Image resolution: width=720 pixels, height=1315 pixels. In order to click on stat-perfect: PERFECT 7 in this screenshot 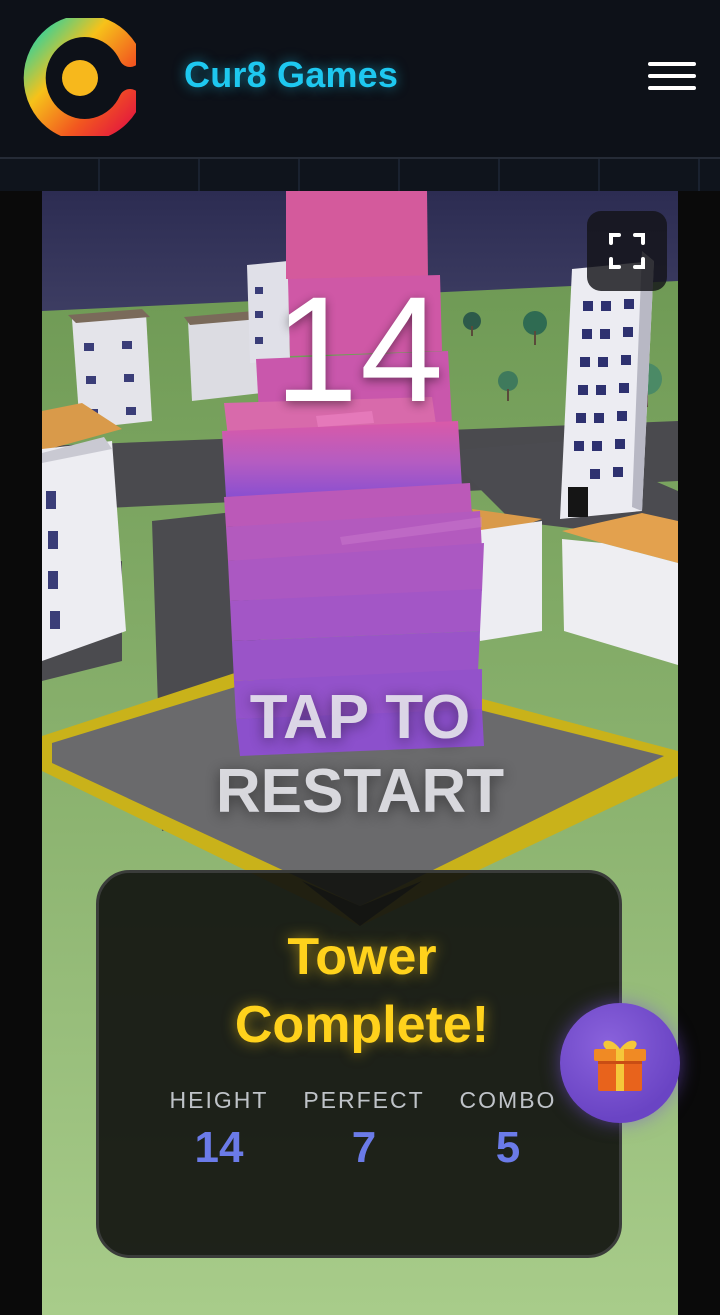, I will do `click(364, 1129)`.